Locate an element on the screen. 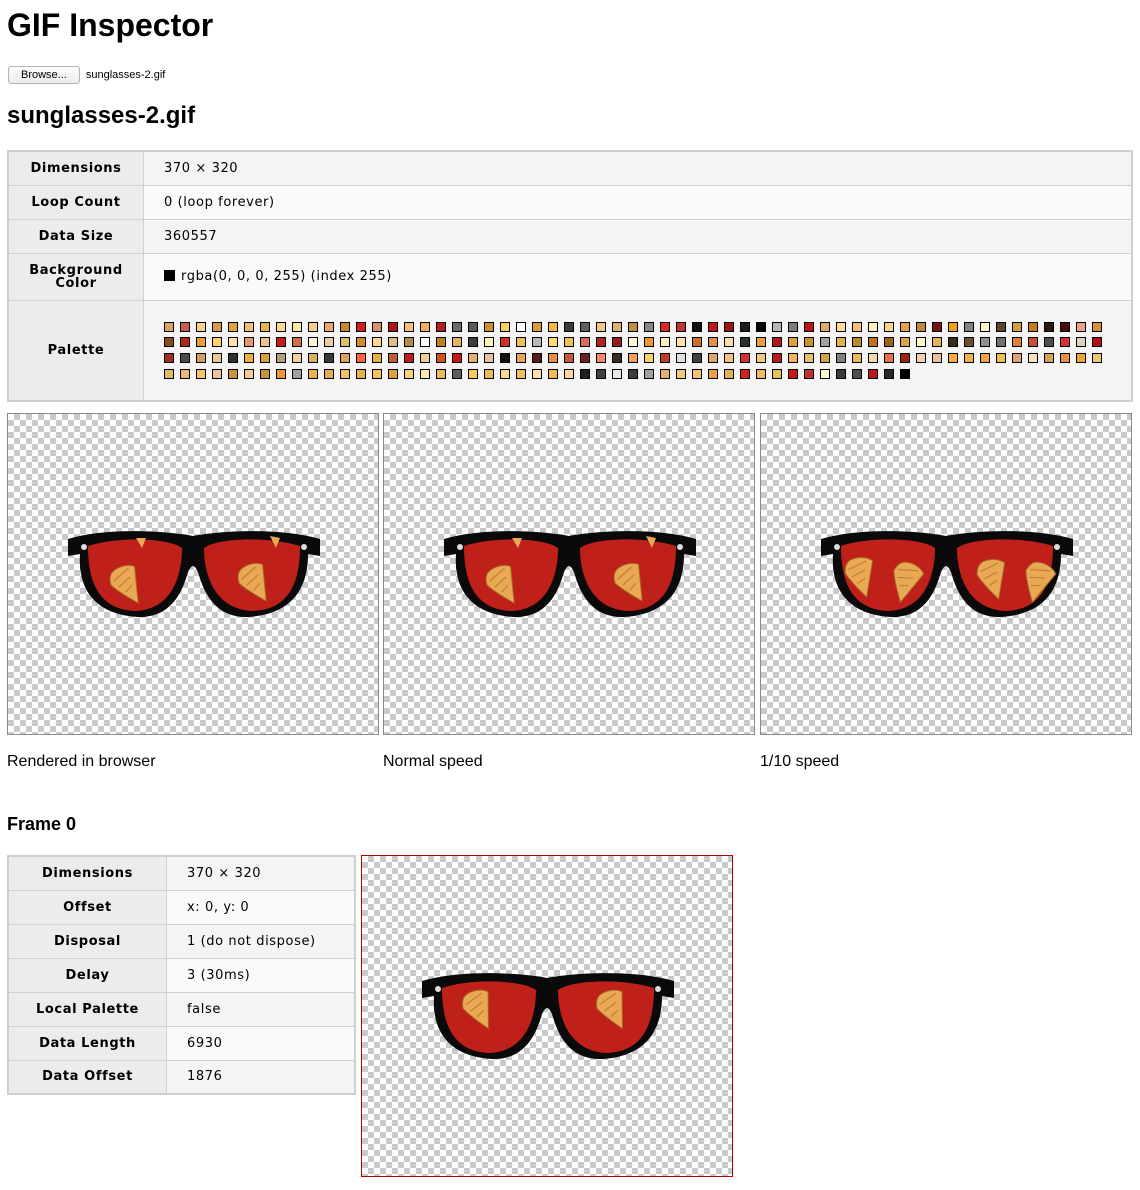  palette-grid is located at coordinates (639, 350).